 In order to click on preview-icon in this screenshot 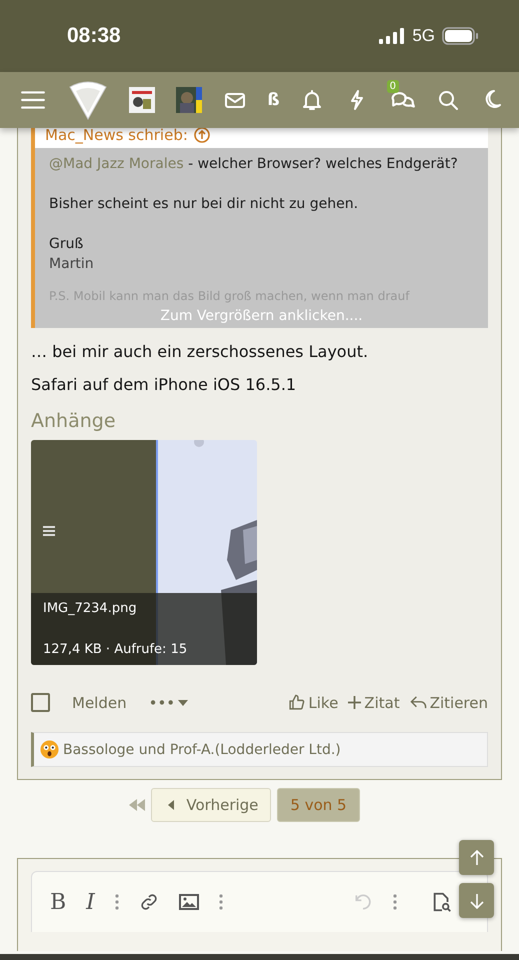, I will do `click(442, 902)`.